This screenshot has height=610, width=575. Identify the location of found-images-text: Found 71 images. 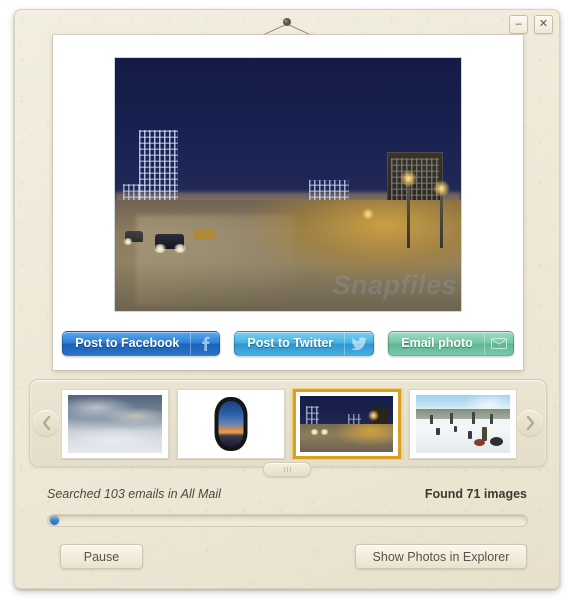
(475, 494).